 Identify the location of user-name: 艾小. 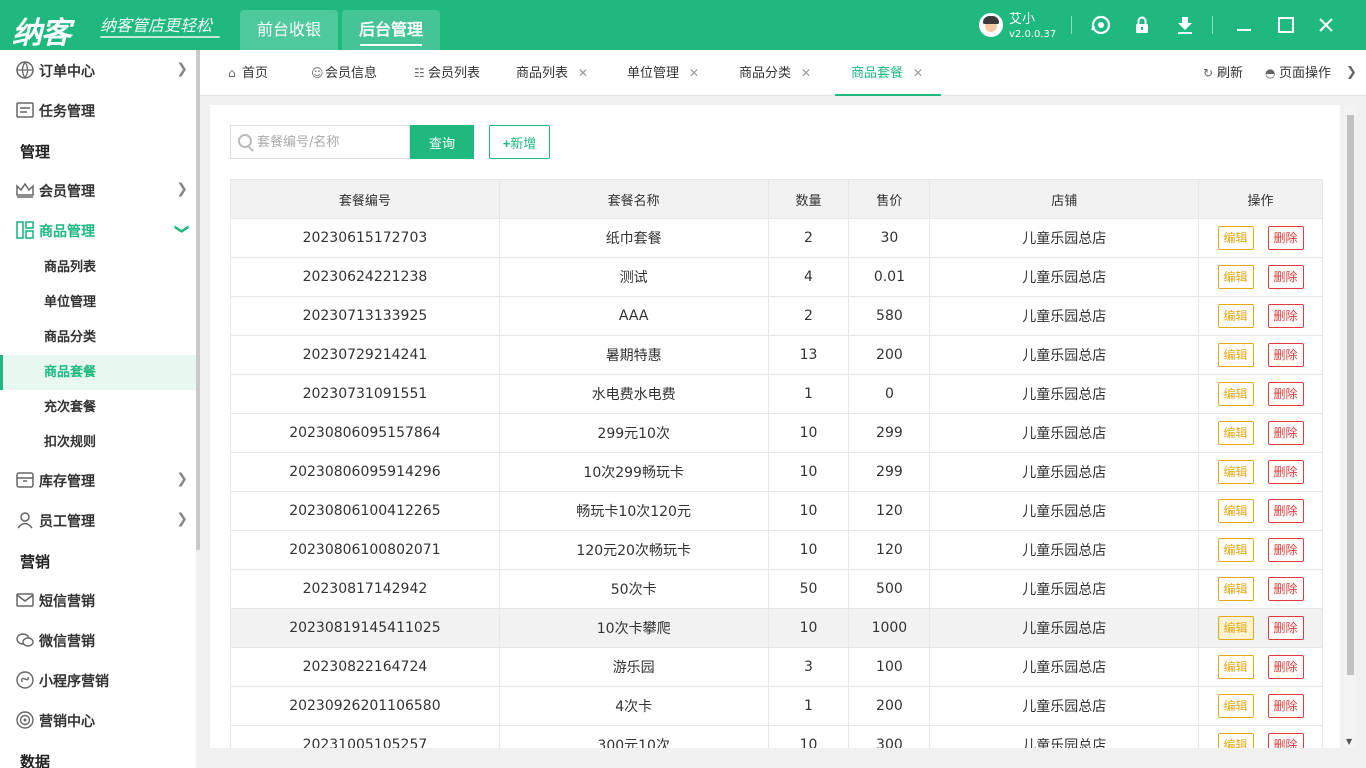
(1022, 17).